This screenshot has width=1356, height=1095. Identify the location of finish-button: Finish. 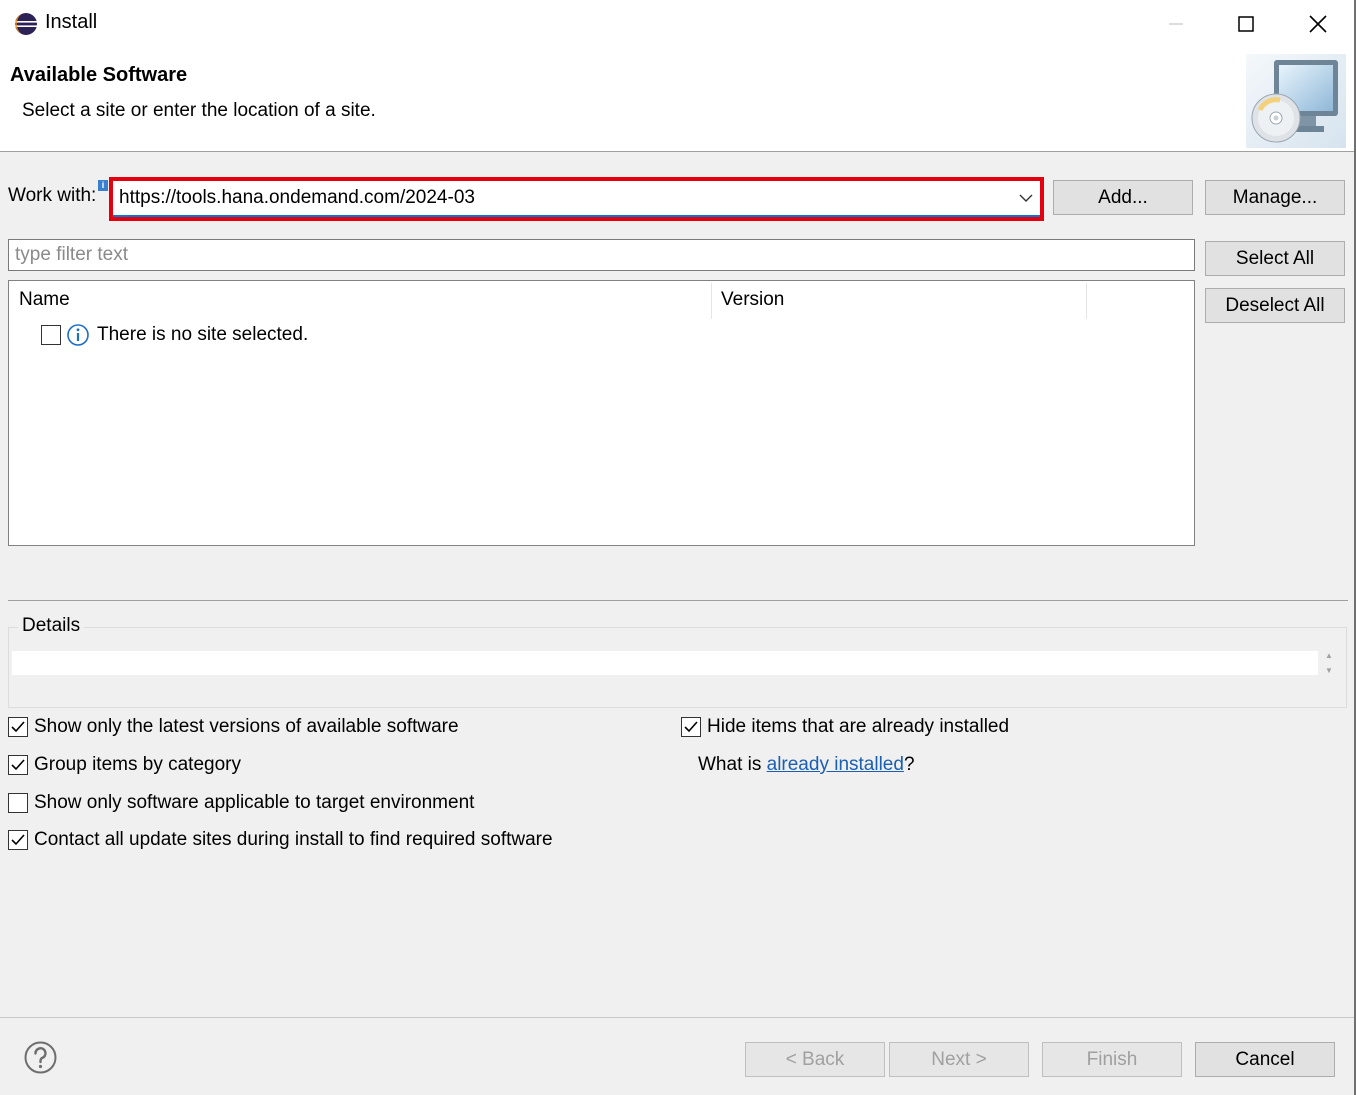
(1112, 1059).